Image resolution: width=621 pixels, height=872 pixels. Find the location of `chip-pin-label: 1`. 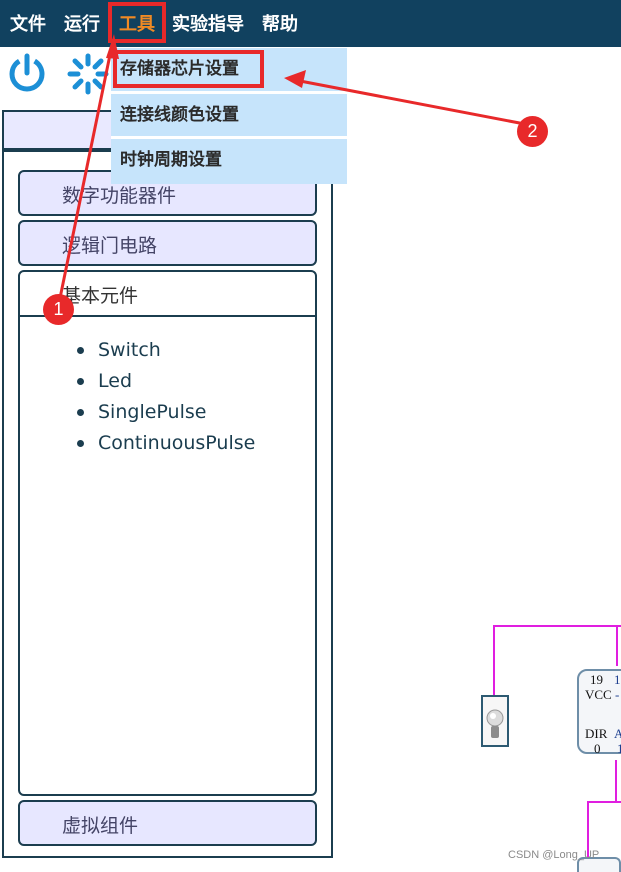

chip-pin-label: 1 is located at coordinates (619, 748).